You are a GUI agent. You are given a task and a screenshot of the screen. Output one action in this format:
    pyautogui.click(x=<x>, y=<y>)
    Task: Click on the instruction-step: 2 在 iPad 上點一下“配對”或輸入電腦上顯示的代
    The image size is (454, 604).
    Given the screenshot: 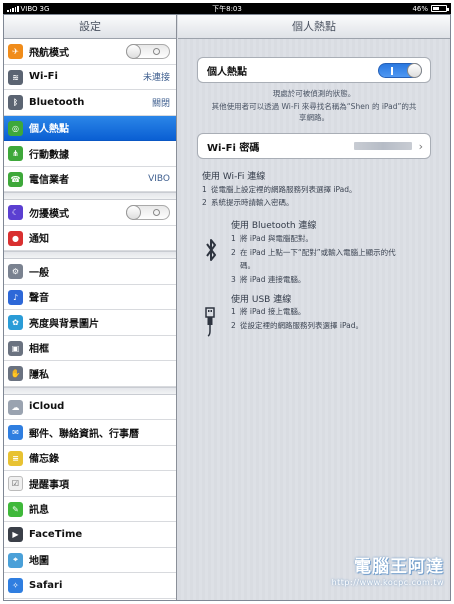 What is the action you would take?
    pyautogui.click(x=313, y=253)
    